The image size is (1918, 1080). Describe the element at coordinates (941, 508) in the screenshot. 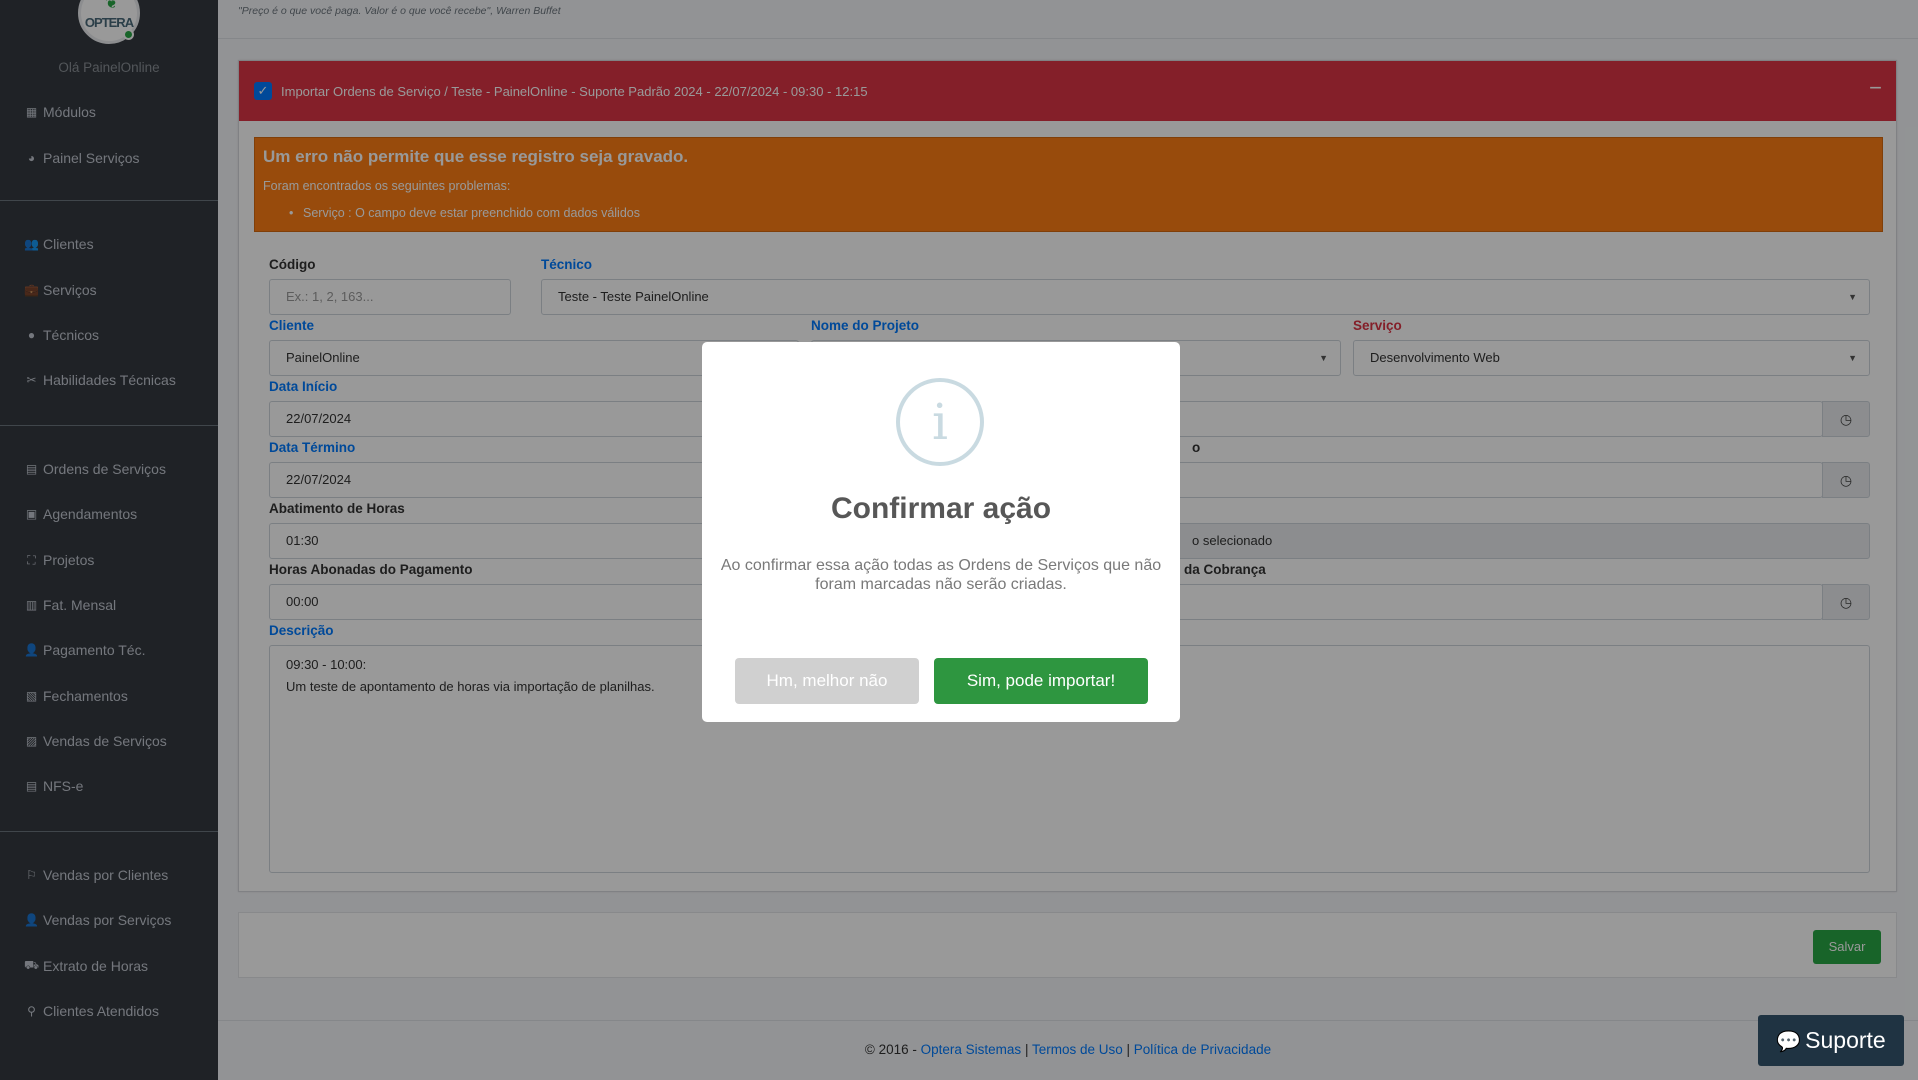

I see `dialog-title: Confirmar ação` at that location.